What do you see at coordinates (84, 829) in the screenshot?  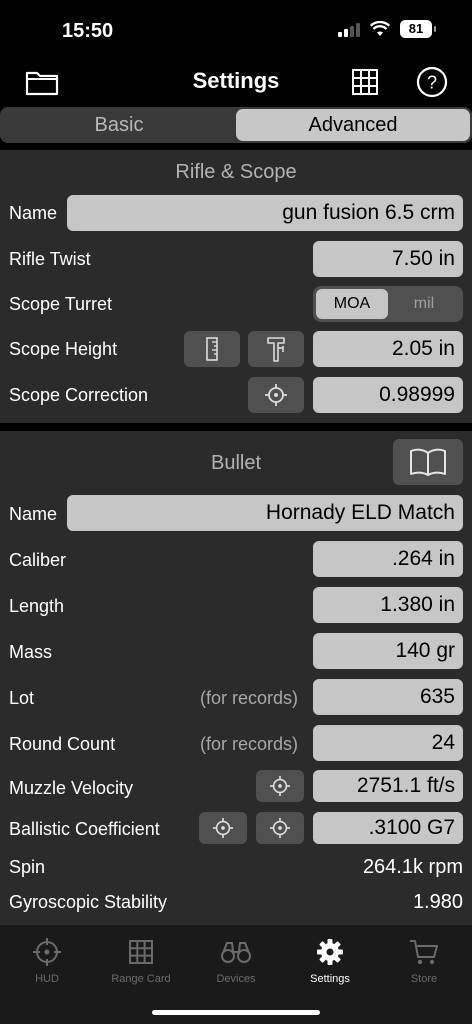 I see `ballistic-coefficient-label: Ballistic Coefficient` at bounding box center [84, 829].